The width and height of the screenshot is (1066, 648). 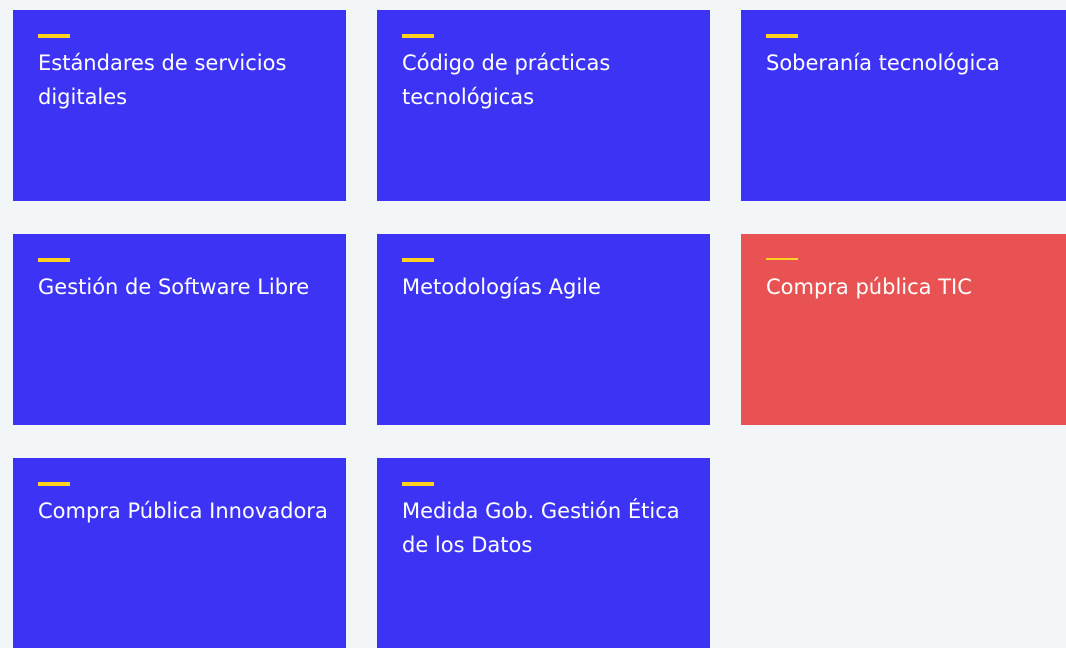 What do you see at coordinates (506, 80) in the screenshot?
I see `tile-title: Código de prácticas tecnológicas` at bounding box center [506, 80].